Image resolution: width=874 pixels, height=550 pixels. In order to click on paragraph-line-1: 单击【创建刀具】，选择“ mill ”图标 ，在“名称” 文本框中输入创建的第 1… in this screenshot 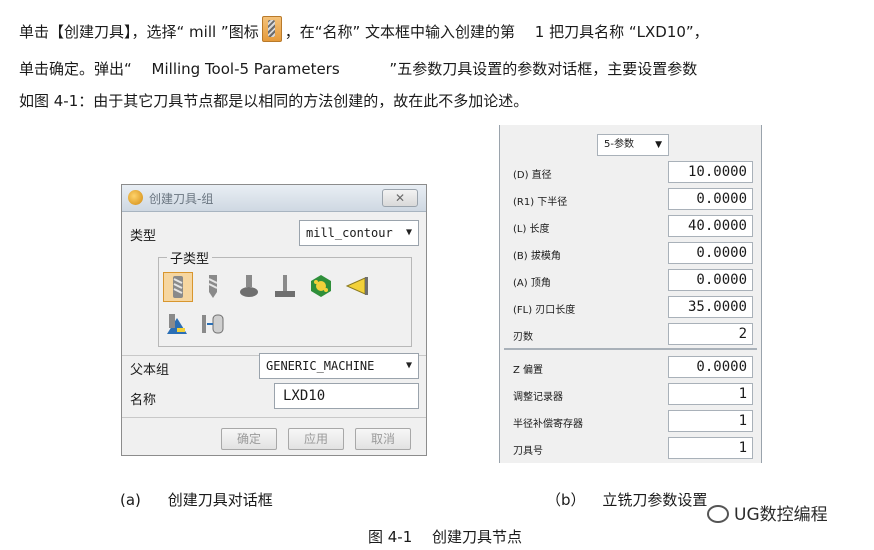, I will do `click(364, 29)`.